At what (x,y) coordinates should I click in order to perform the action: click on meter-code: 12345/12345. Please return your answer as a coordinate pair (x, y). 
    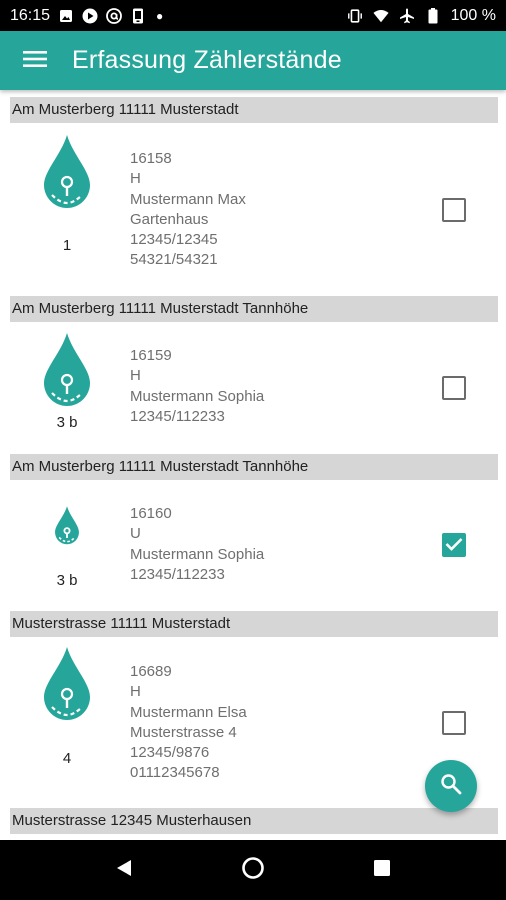
    Looking at the image, I should click on (174, 240).